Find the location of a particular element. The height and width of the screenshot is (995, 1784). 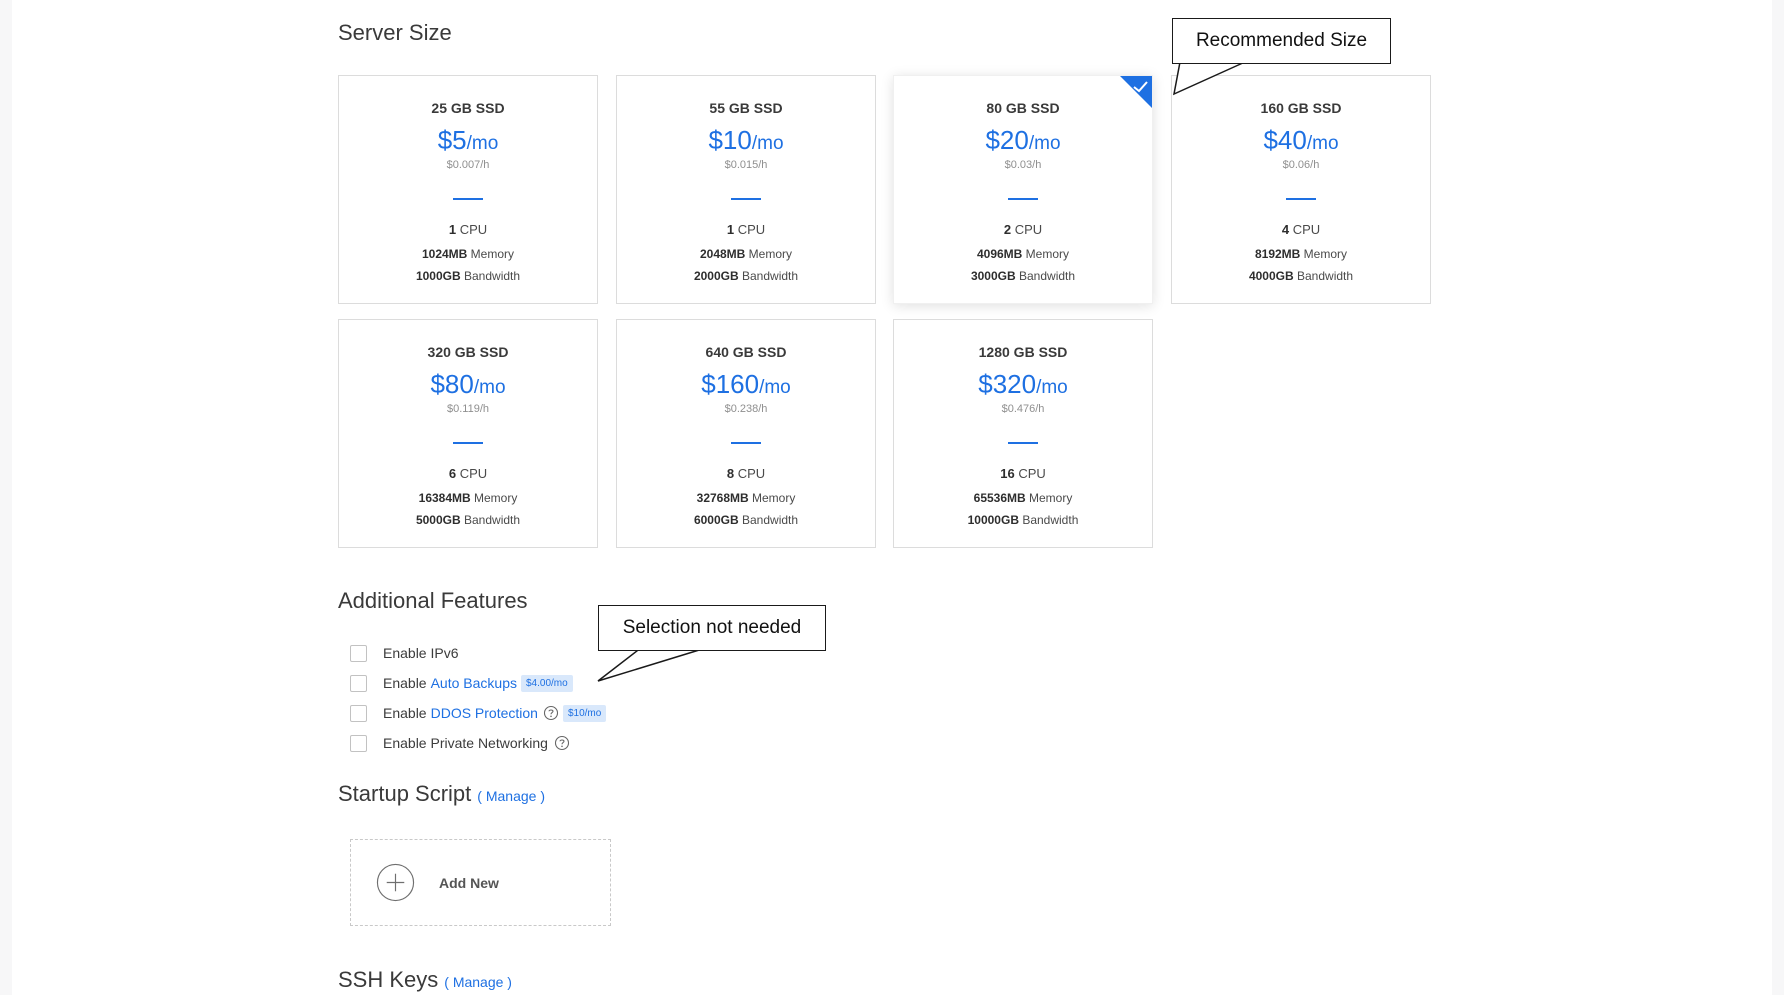

plan-storage: 320 GB SSD is located at coordinates (468, 352).